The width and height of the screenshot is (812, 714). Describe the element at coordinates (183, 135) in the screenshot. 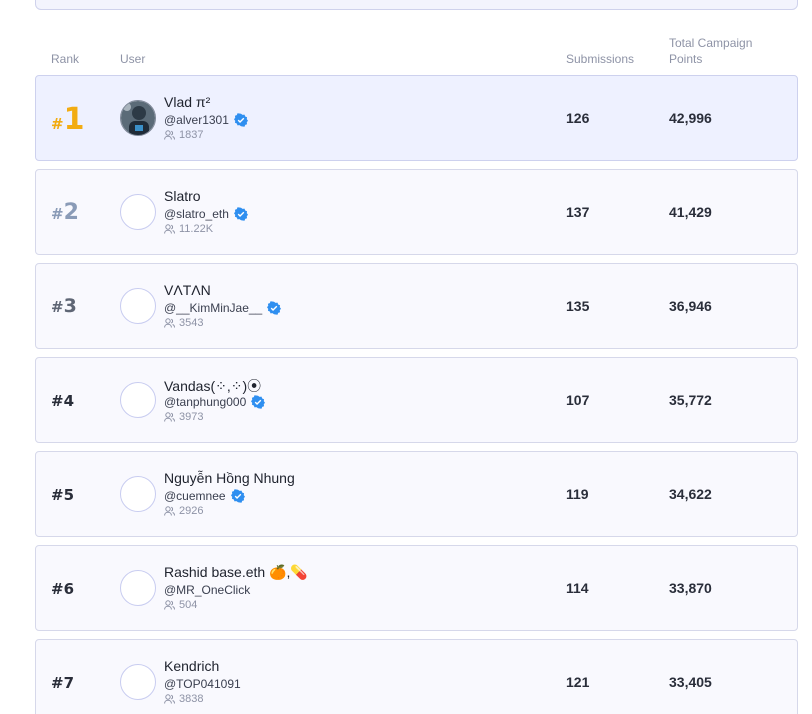

I see `followers-count: 1837` at that location.